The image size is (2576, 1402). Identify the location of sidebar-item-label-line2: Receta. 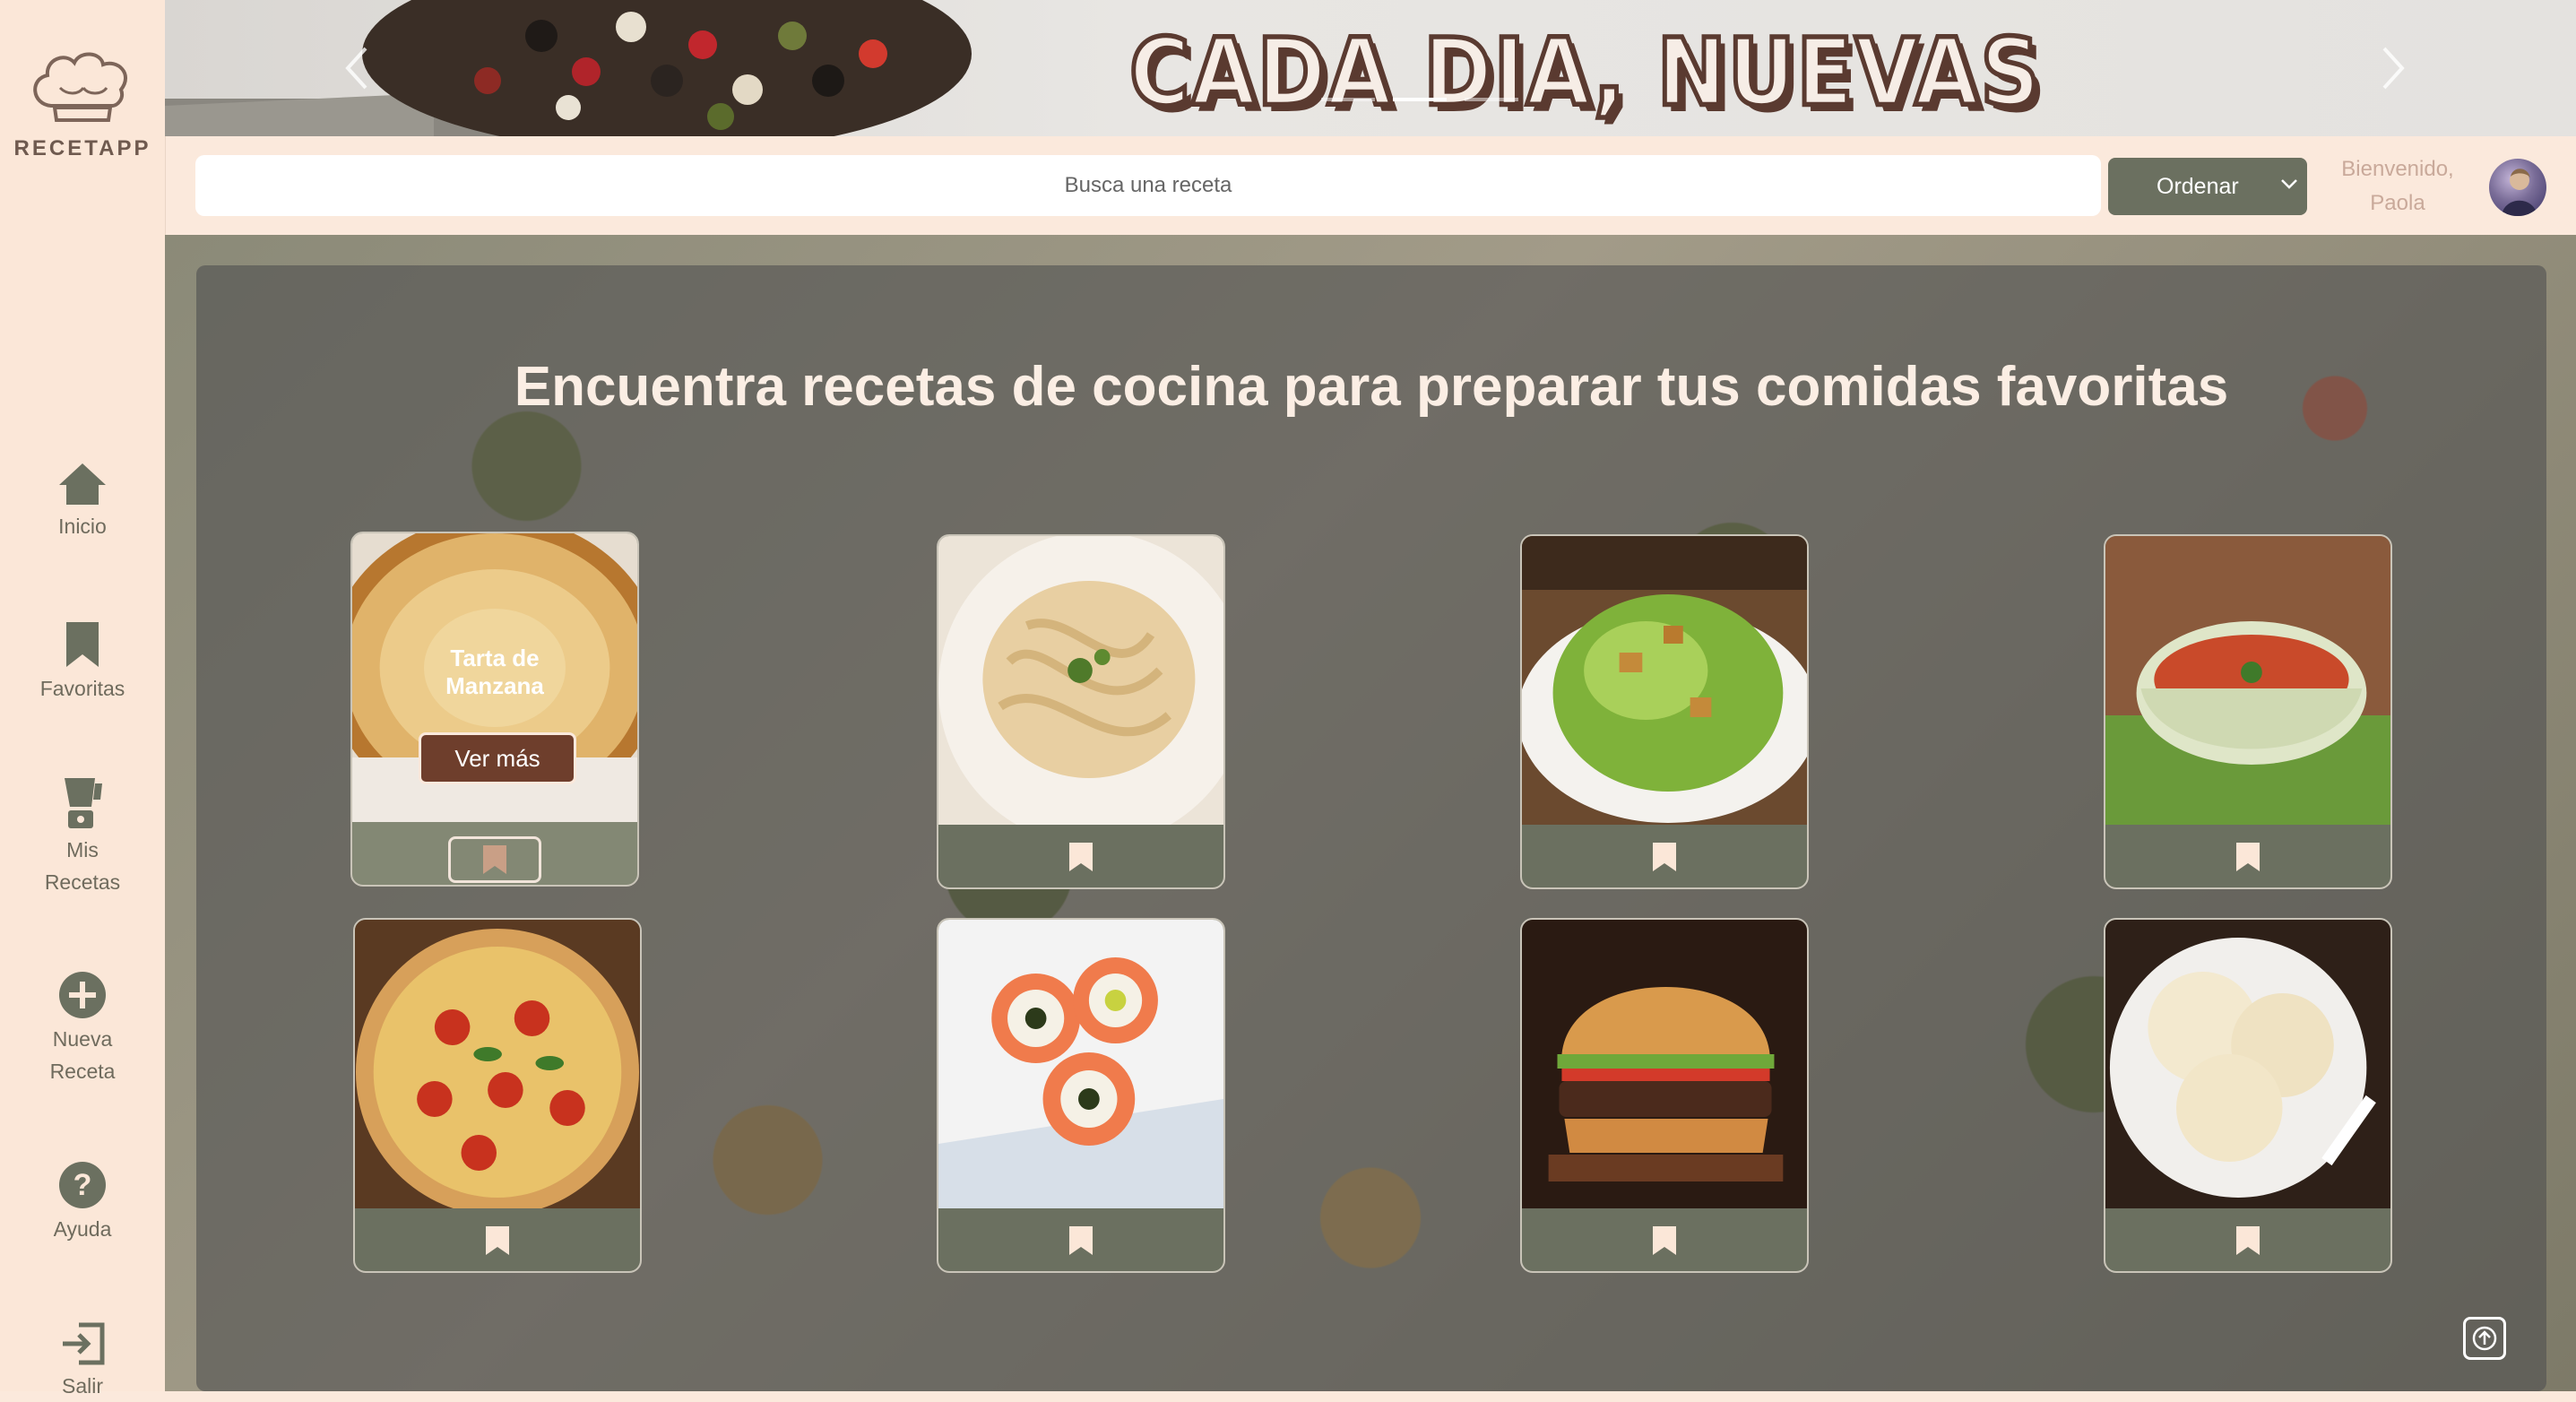
(82, 1072).